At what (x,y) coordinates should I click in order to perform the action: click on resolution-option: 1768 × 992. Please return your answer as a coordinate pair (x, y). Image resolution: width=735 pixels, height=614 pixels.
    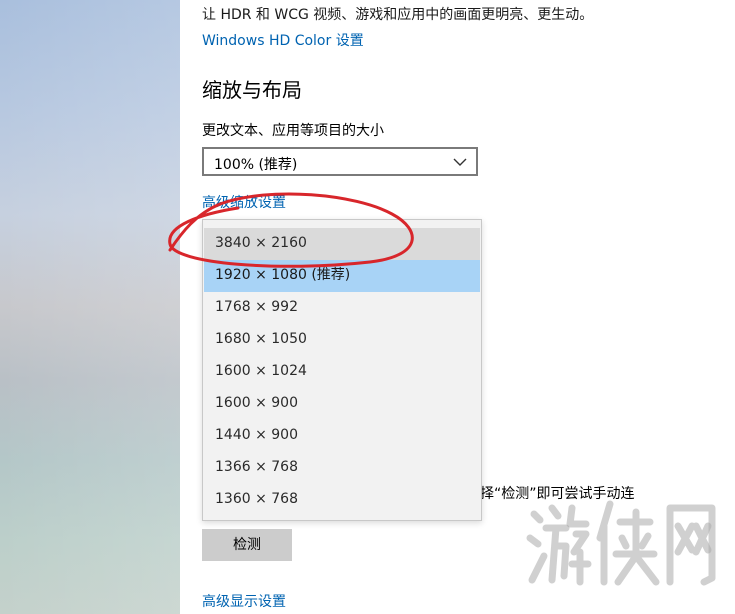
    Looking at the image, I should click on (342, 308).